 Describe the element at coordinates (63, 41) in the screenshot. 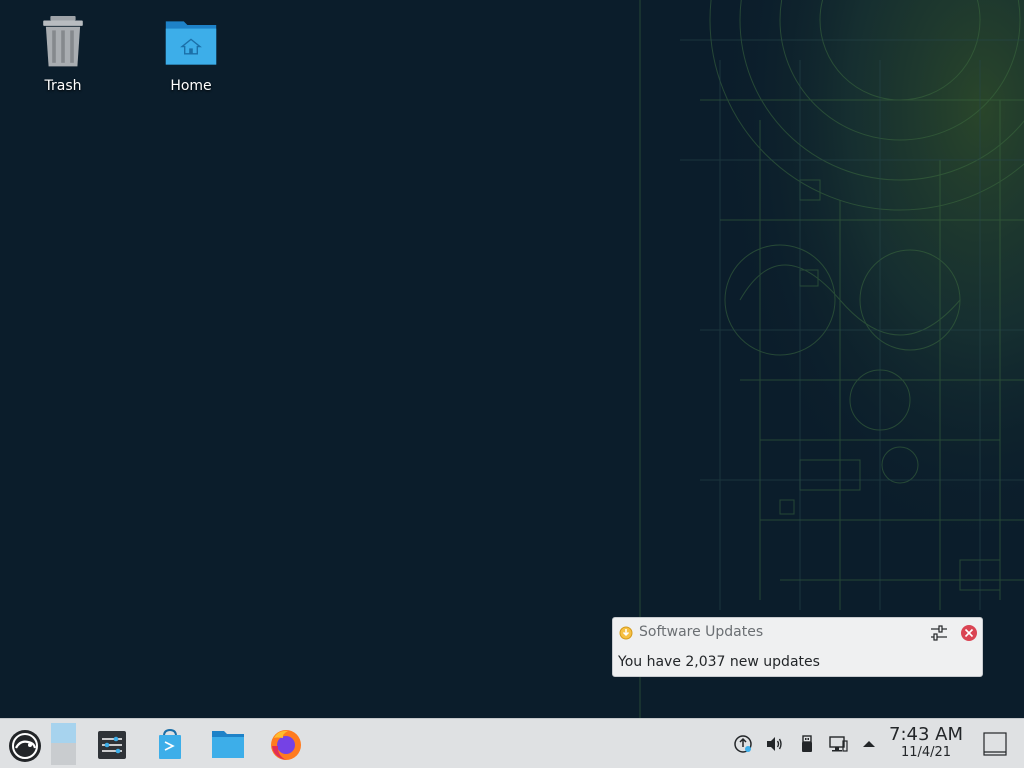

I see `trash-icon` at that location.